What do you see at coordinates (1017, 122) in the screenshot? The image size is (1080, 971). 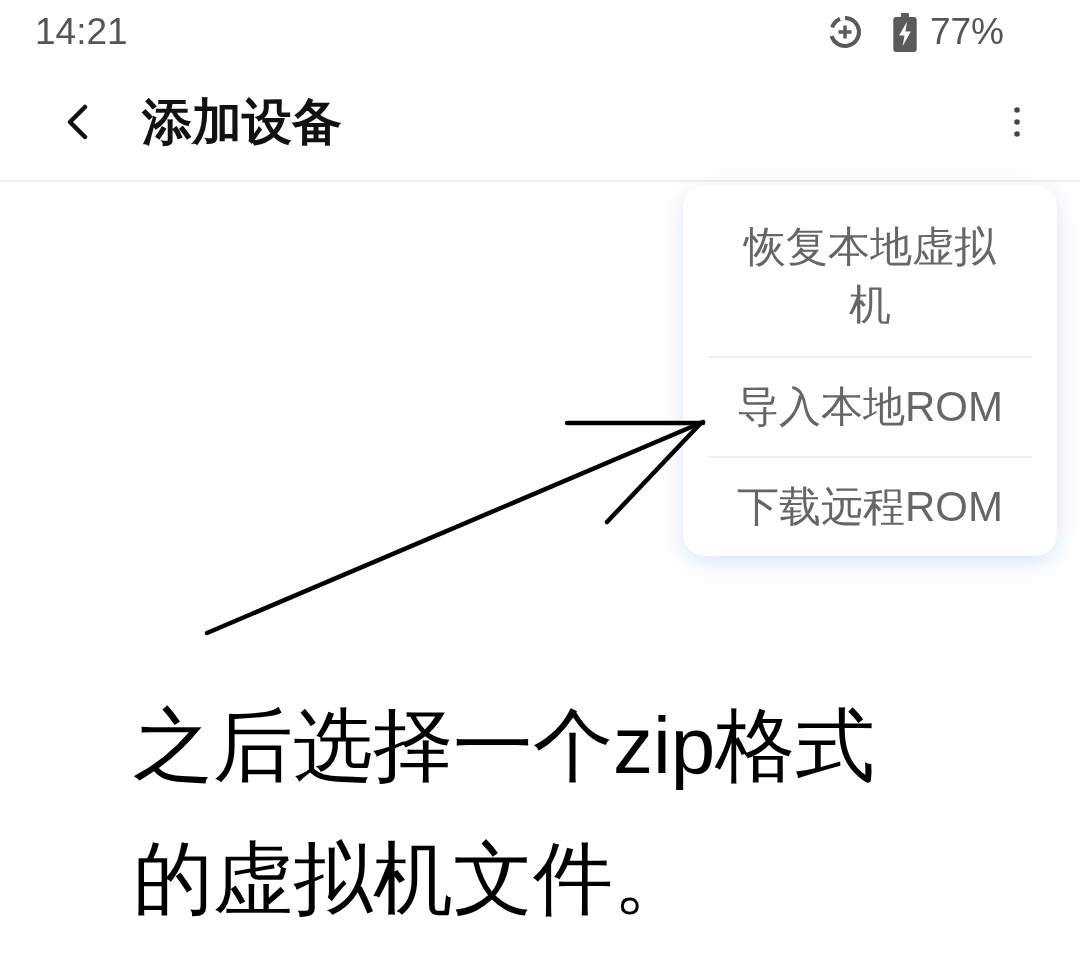 I see `more-vertical-icon` at bounding box center [1017, 122].